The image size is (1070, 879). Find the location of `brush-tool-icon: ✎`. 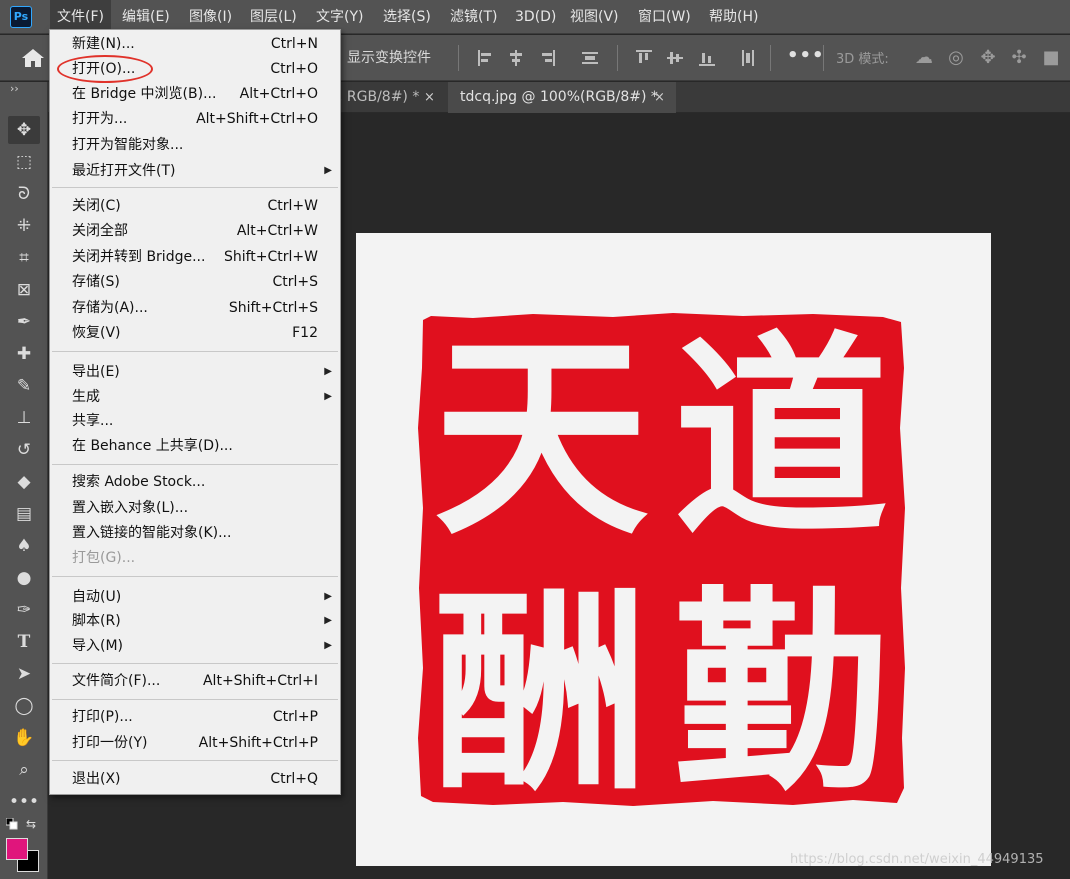

brush-tool-icon: ✎ is located at coordinates (24, 386).